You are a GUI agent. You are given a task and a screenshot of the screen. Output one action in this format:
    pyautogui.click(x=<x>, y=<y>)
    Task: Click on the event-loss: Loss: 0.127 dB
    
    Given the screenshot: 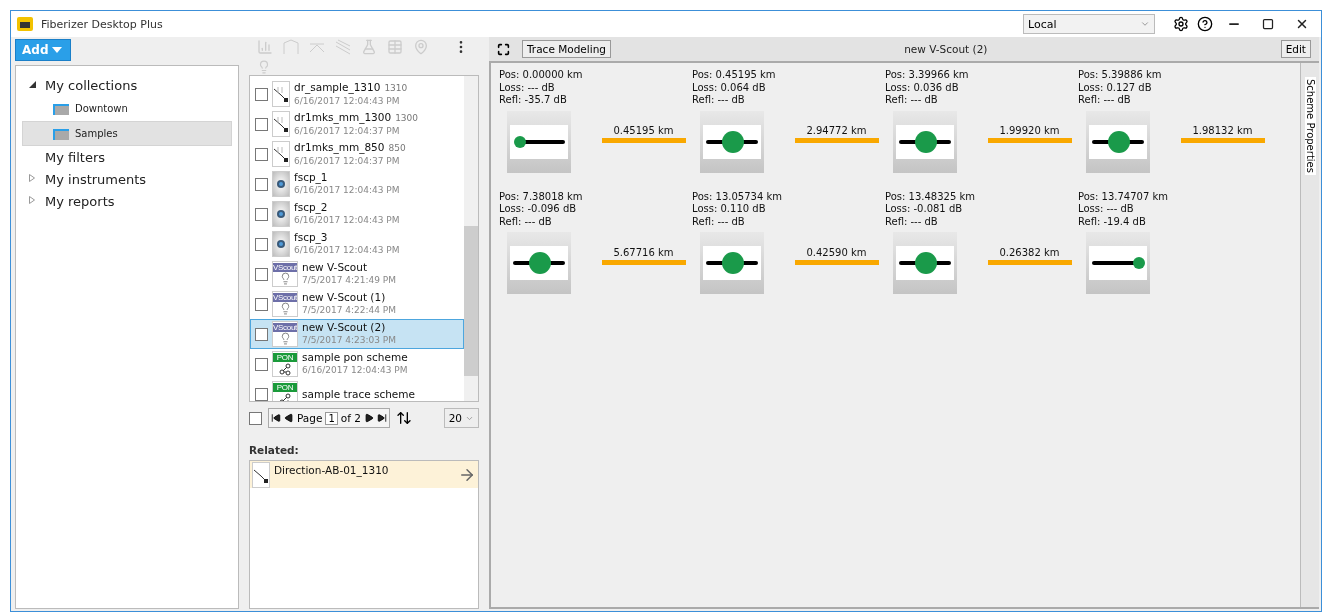 What is the action you would take?
    pyautogui.click(x=1115, y=87)
    